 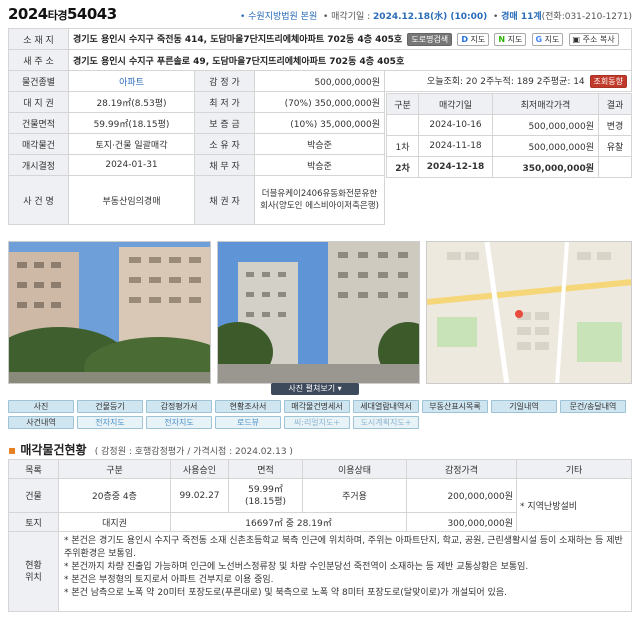 What do you see at coordinates (315, 389) in the screenshot?
I see `photo-expand-toggle: 사진 펼쳐보기 ▾` at bounding box center [315, 389].